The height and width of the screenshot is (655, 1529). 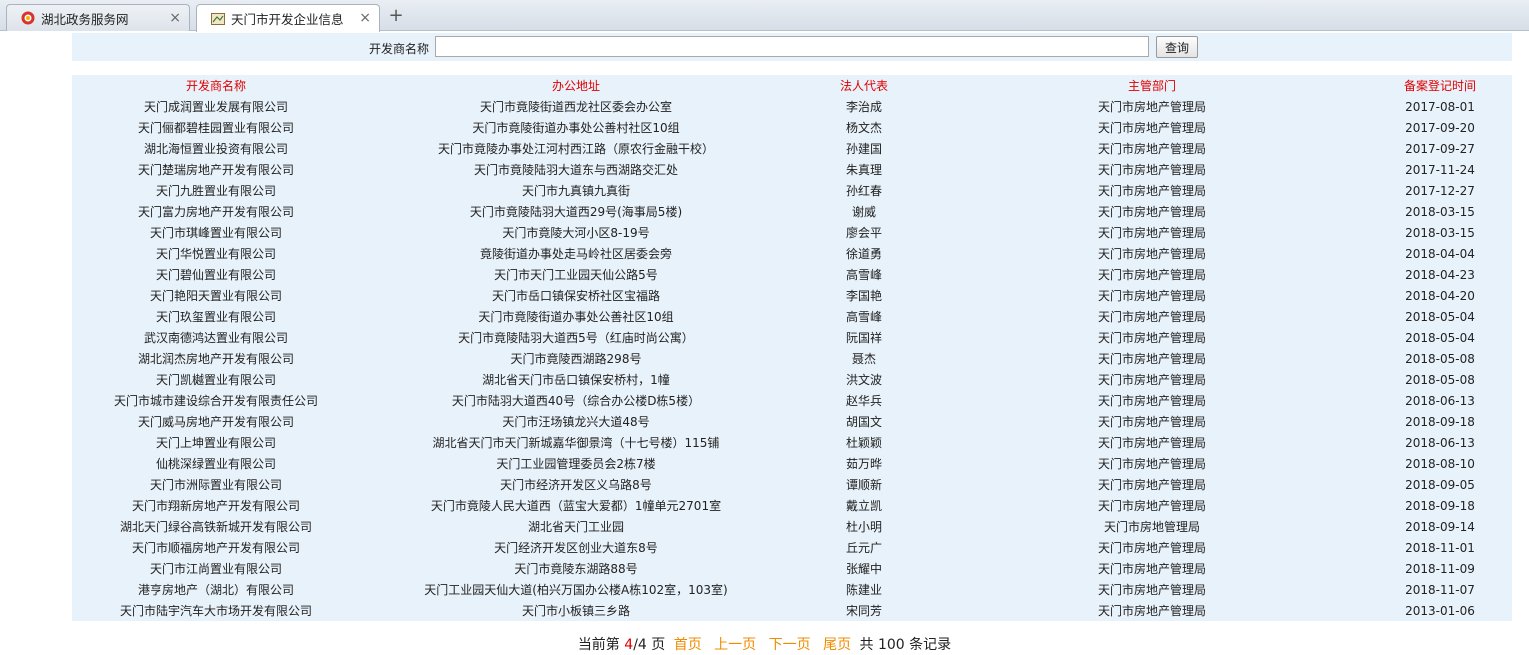 I want to click on office-address-cell: 天门市小板镇三乡路, so click(x=575, y=611).